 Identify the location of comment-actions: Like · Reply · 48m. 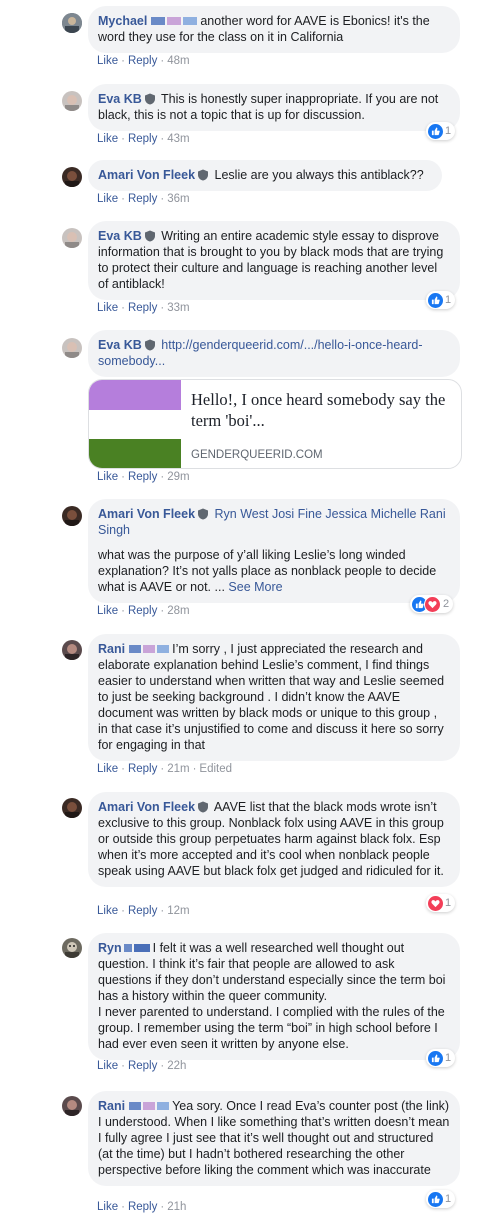
(143, 61).